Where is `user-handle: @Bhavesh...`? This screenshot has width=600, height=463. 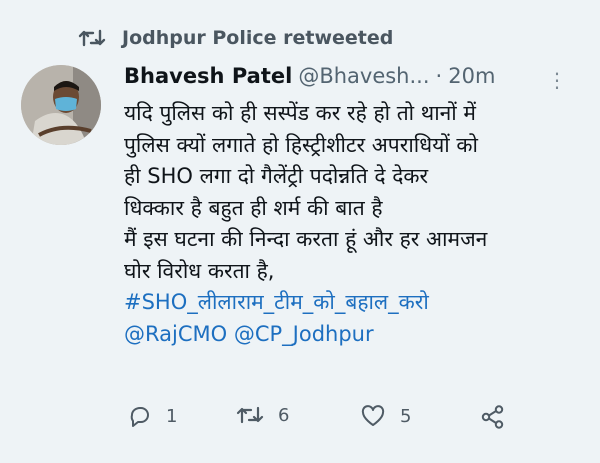
user-handle: @Bhavesh... is located at coordinates (363, 76).